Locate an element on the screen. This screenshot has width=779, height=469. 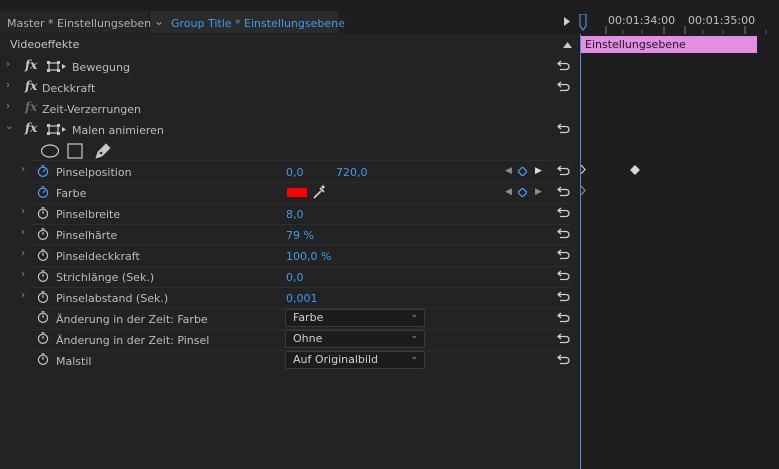
collapse-up-icon is located at coordinates (567, 45).